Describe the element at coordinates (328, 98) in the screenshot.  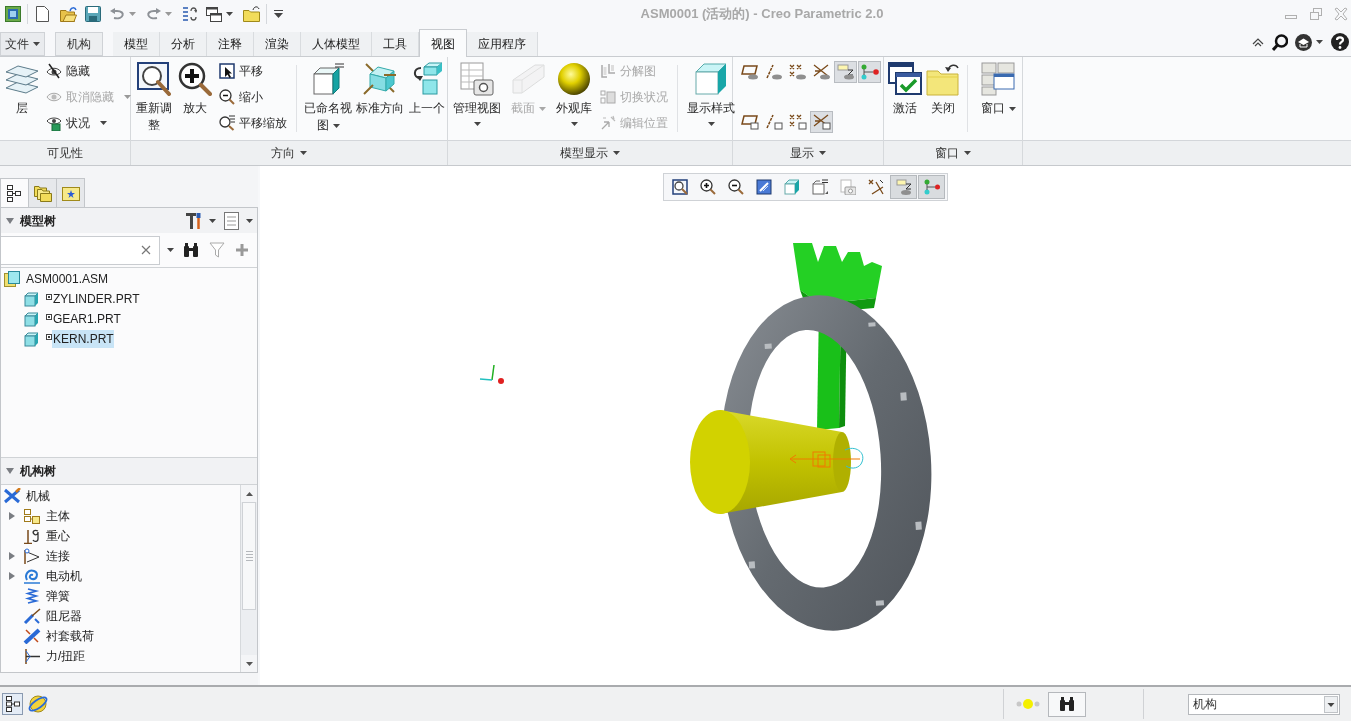
I see `named-views-button: 已命名视图` at that location.